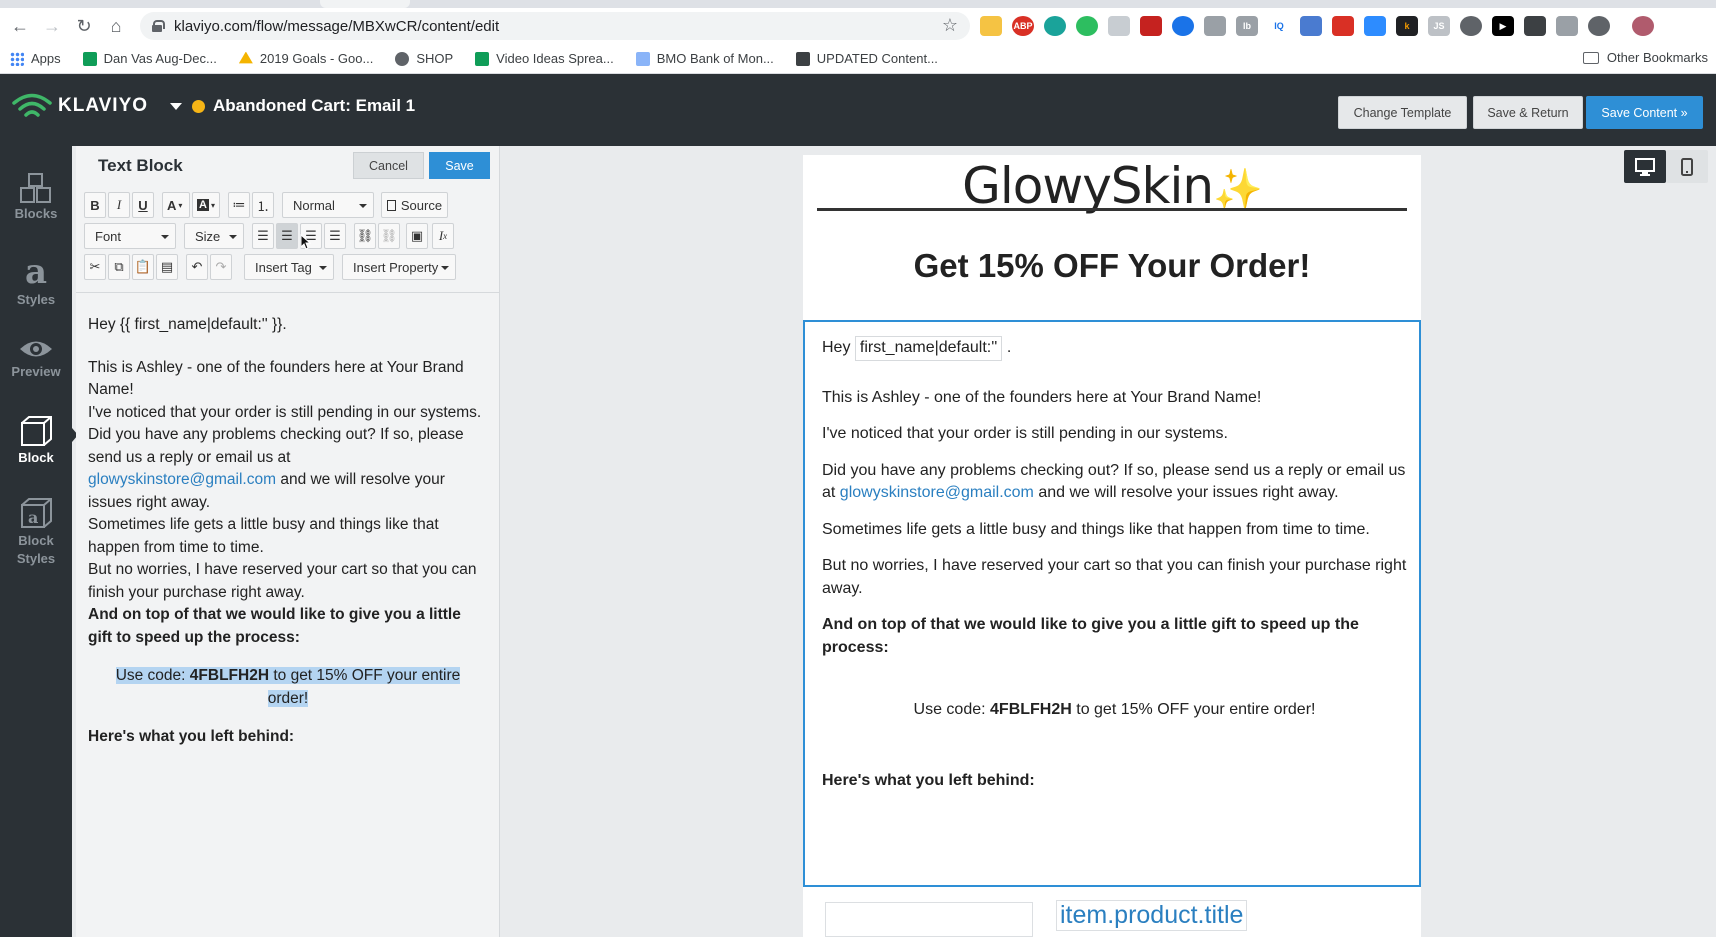 The height and width of the screenshot is (937, 1716). Describe the element at coordinates (950, 25) in the screenshot. I see `bookmark-star-icon: ☆` at that location.